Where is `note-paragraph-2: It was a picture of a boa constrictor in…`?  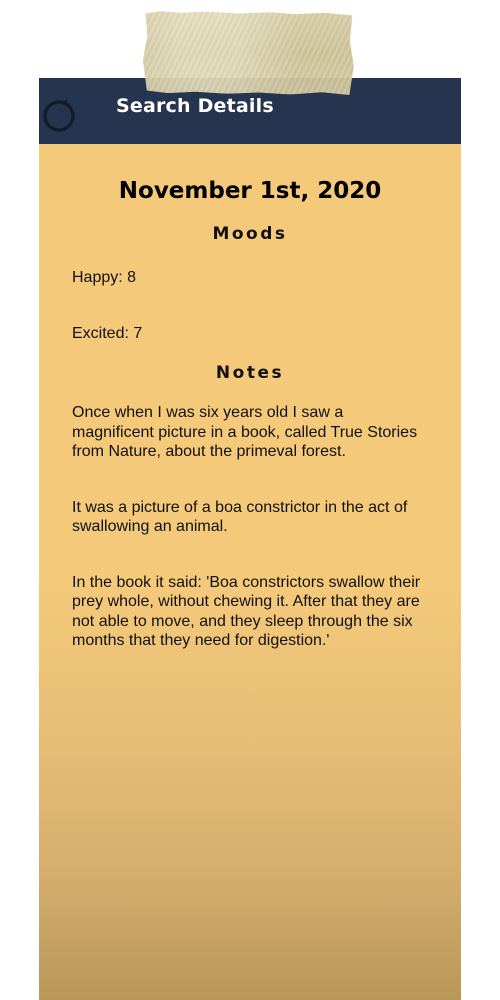 note-paragraph-2: It was a picture of a boa constrictor in… is located at coordinates (240, 517).